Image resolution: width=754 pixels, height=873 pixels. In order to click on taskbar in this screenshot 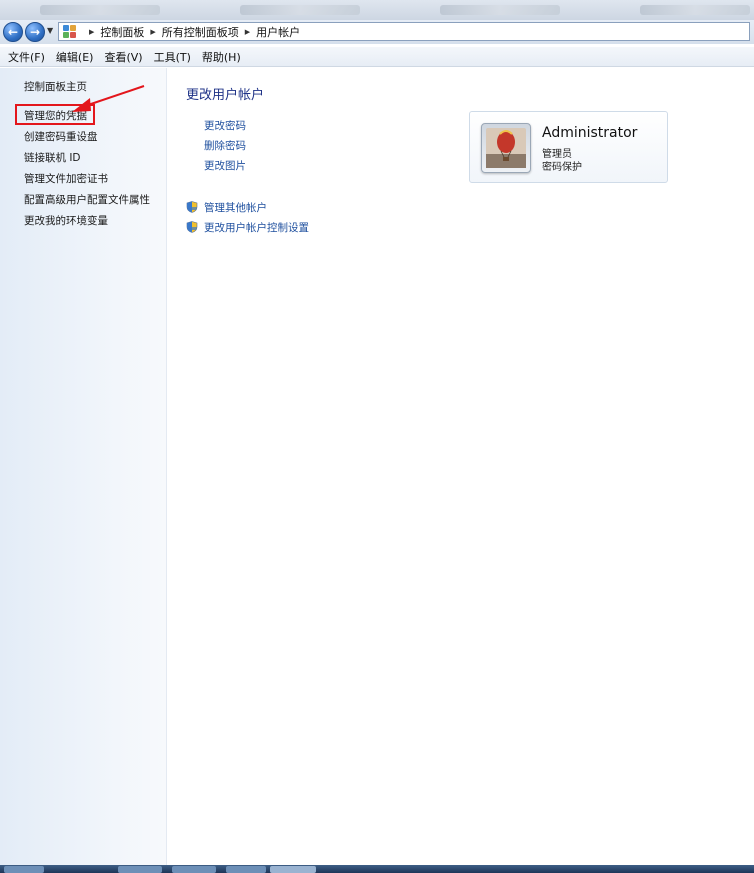, I will do `click(377, 869)`.